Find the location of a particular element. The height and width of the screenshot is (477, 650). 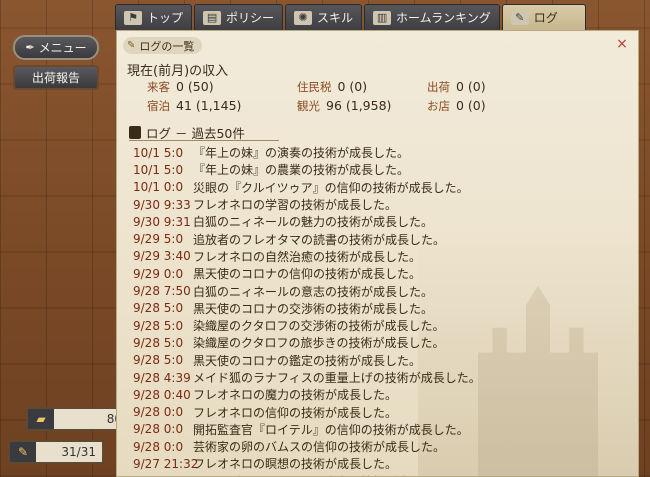

log-entry: 9/28 5:0 黒天使のコロナの交渉術の技術が成長した。 is located at coordinates (363, 308).